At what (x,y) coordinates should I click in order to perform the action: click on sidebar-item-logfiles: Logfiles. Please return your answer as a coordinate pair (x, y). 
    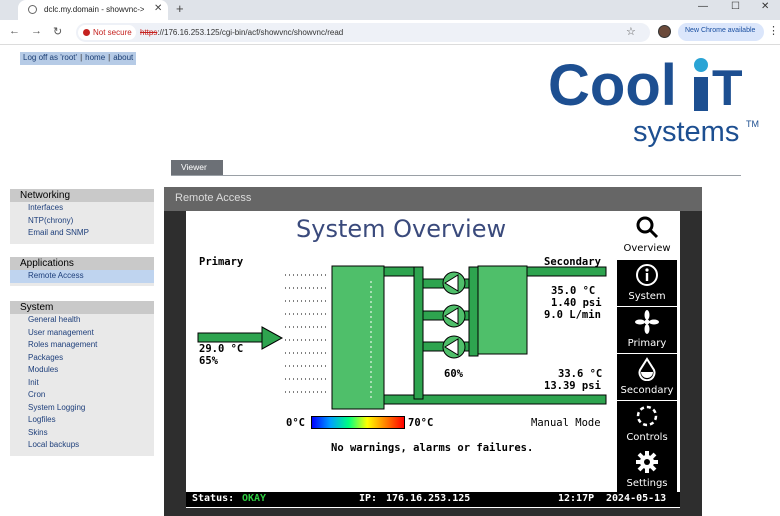
    Looking at the image, I should click on (82, 420).